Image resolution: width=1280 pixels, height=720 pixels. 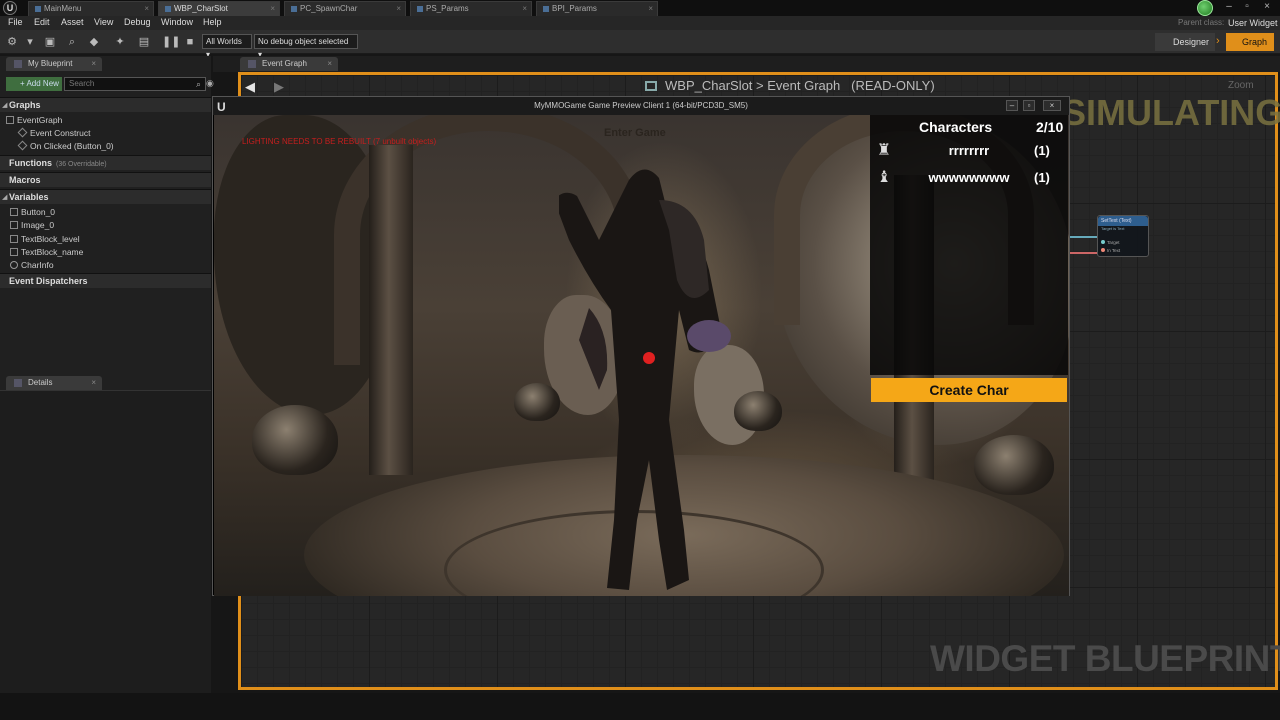 What do you see at coordinates (635, 133) in the screenshot?
I see `enter-game-button: Enter Game` at bounding box center [635, 133].